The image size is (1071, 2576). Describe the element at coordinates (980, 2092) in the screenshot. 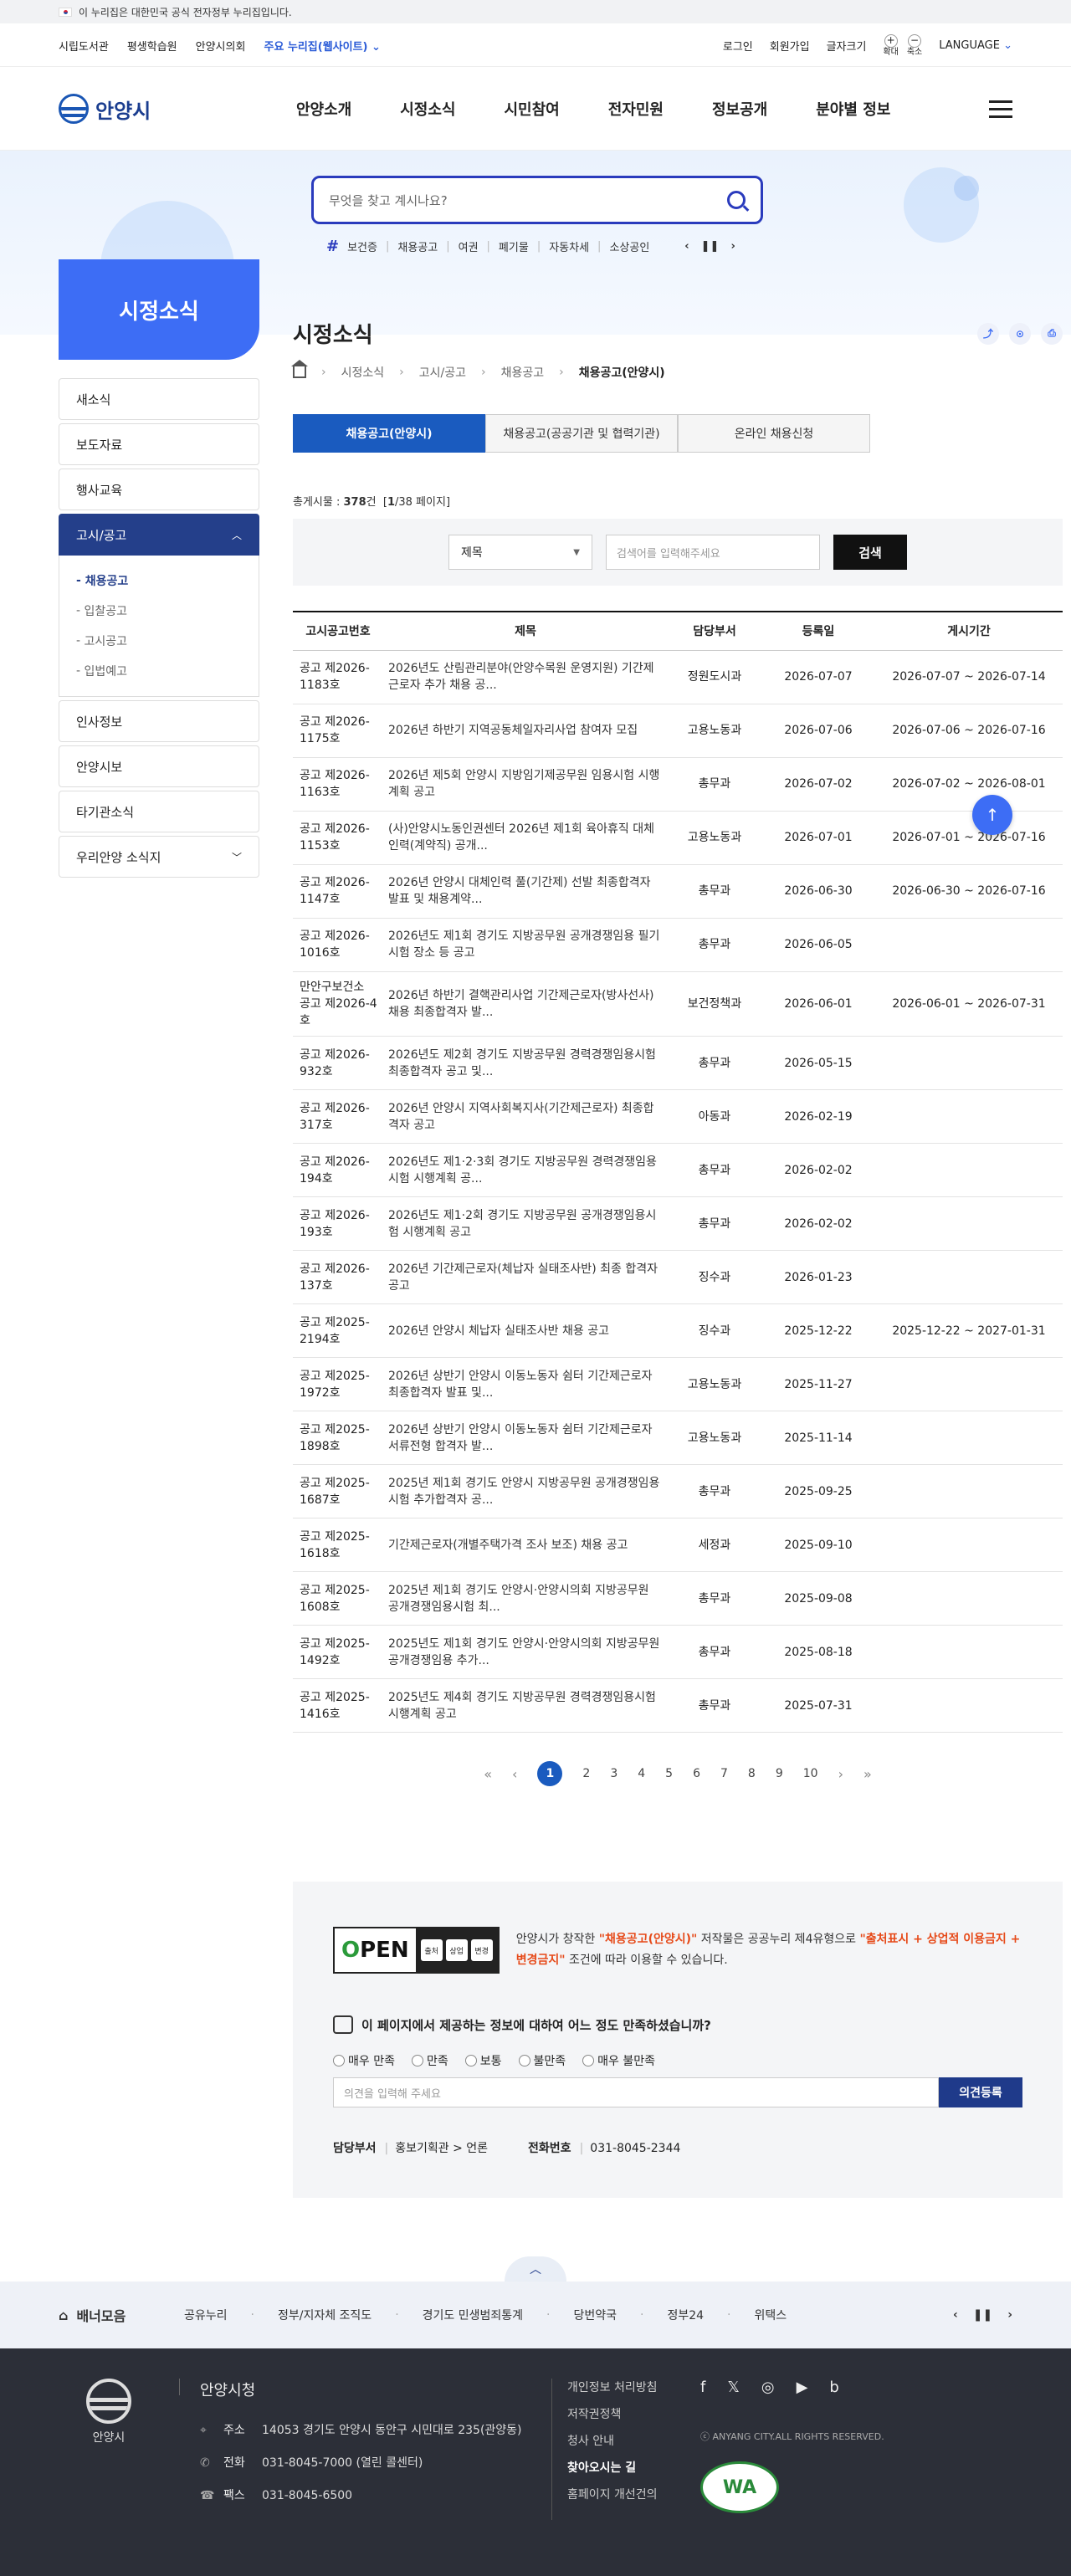

I see `opinion-submit-button: 의견등록` at that location.